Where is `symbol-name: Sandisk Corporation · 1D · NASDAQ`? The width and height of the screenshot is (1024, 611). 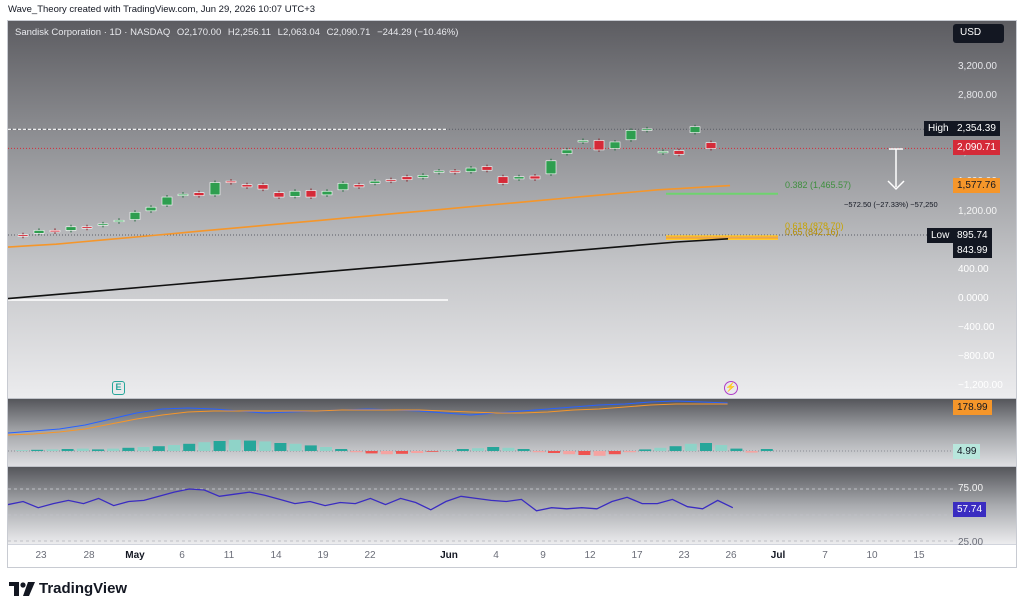
symbol-name: Sandisk Corporation · 1D · NASDAQ is located at coordinates (93, 32).